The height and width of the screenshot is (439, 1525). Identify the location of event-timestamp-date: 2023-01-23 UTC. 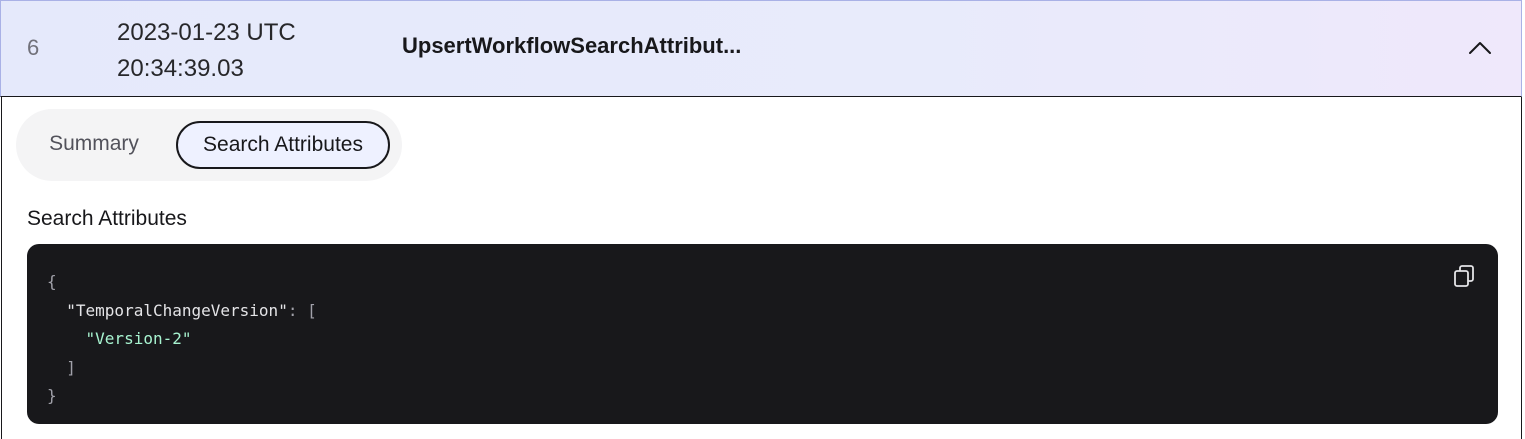
(206, 32).